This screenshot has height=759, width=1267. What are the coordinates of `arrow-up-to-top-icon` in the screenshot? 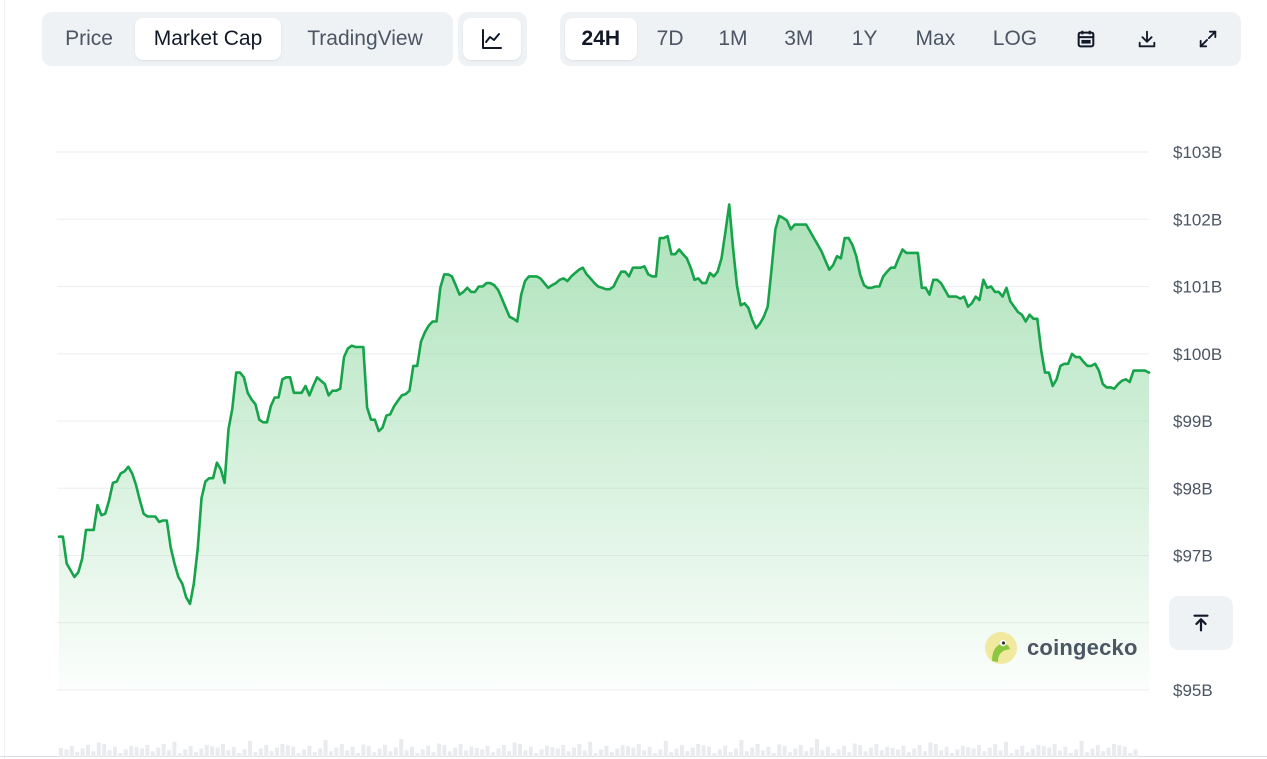 It's located at (1201, 623).